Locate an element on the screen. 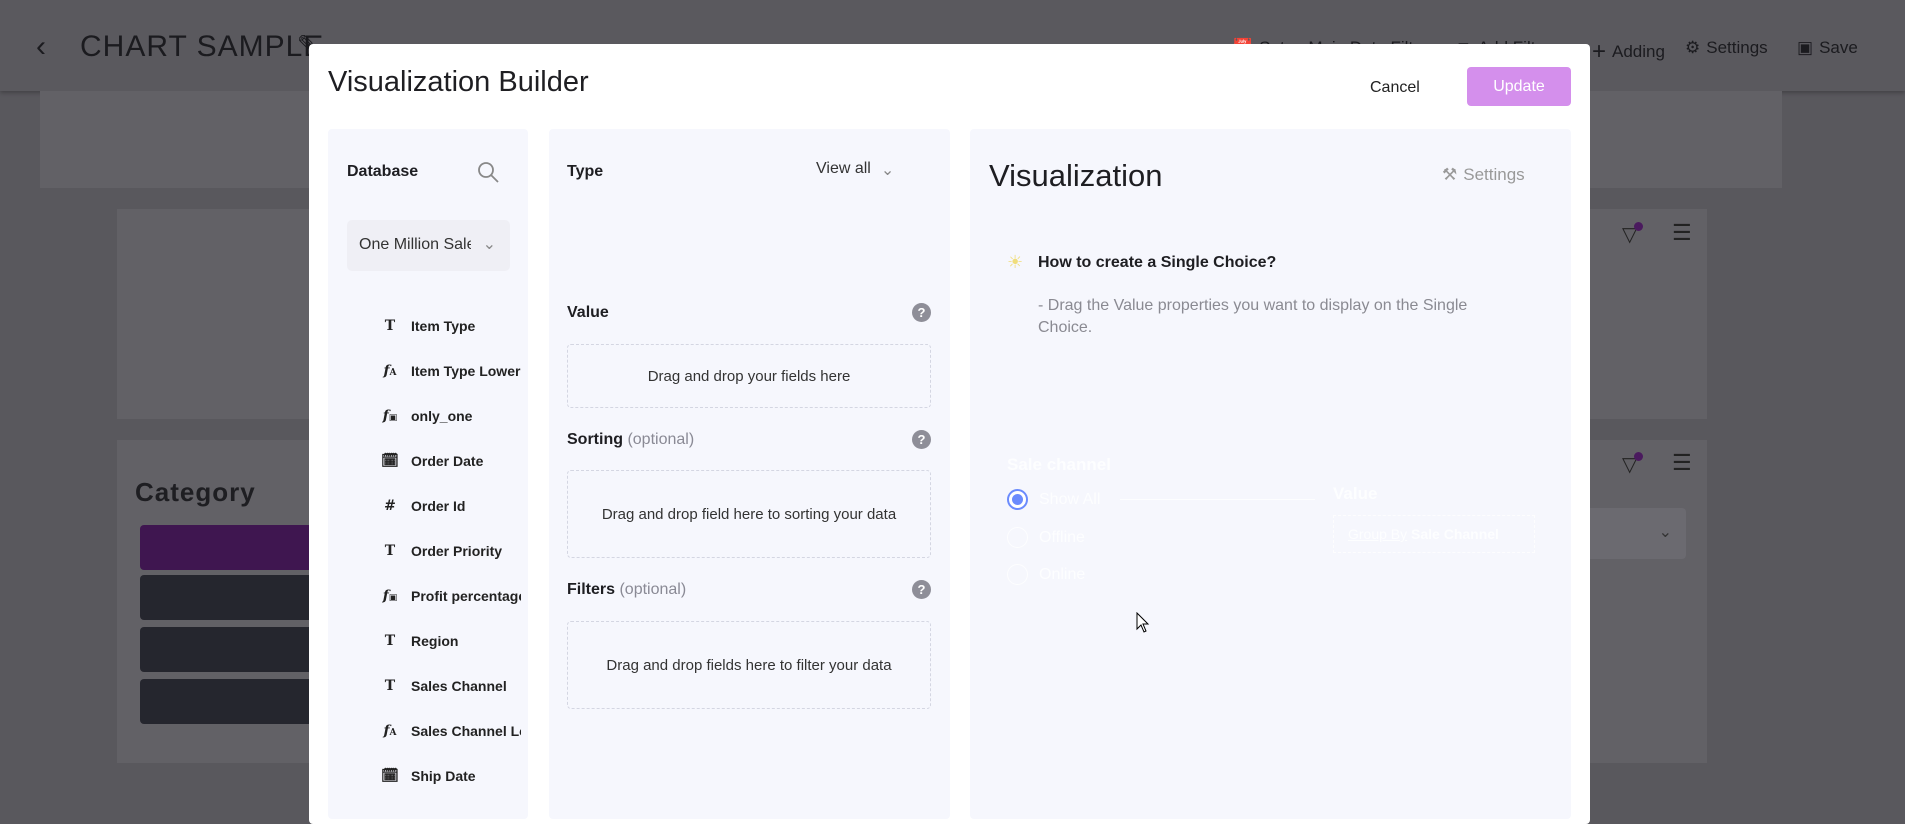  gear-icon: ⚙ is located at coordinates (1693, 47).